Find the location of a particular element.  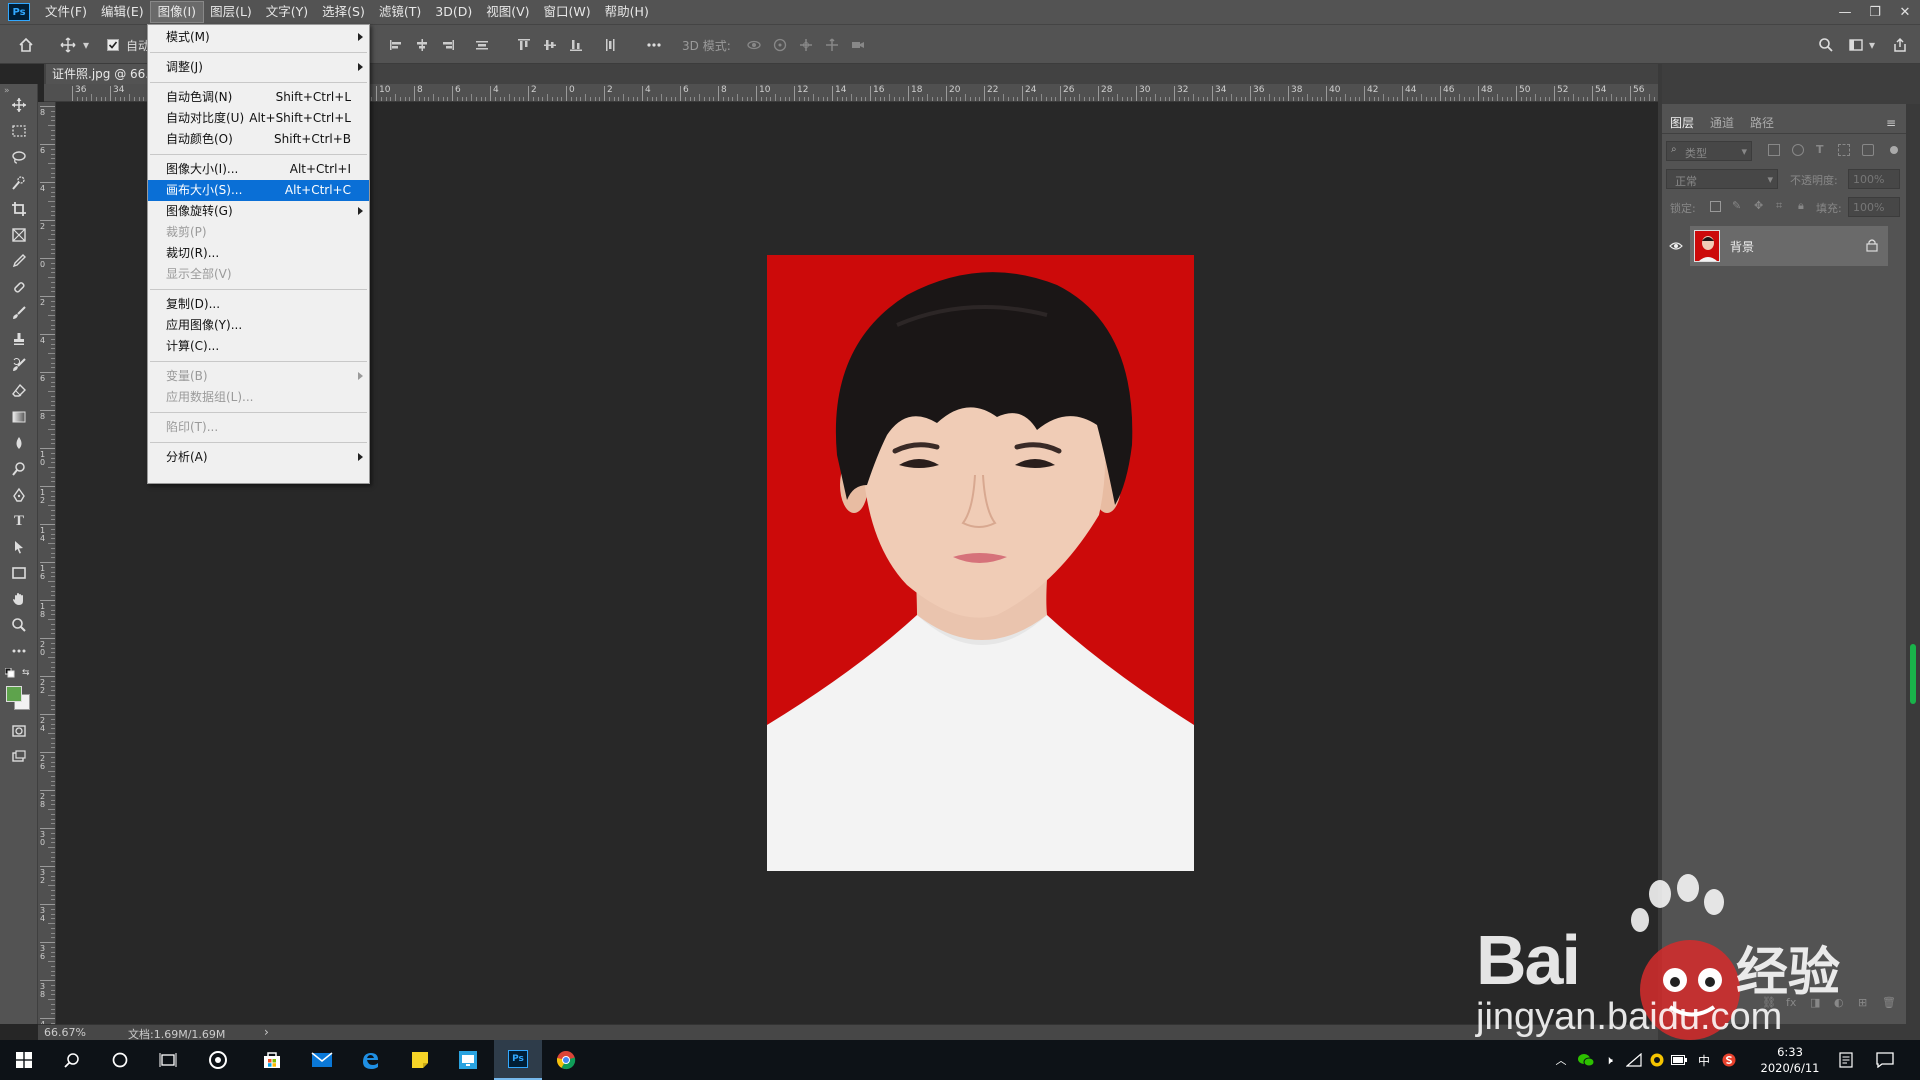

menu-item-0: 文件(F) is located at coordinates (66, 12).